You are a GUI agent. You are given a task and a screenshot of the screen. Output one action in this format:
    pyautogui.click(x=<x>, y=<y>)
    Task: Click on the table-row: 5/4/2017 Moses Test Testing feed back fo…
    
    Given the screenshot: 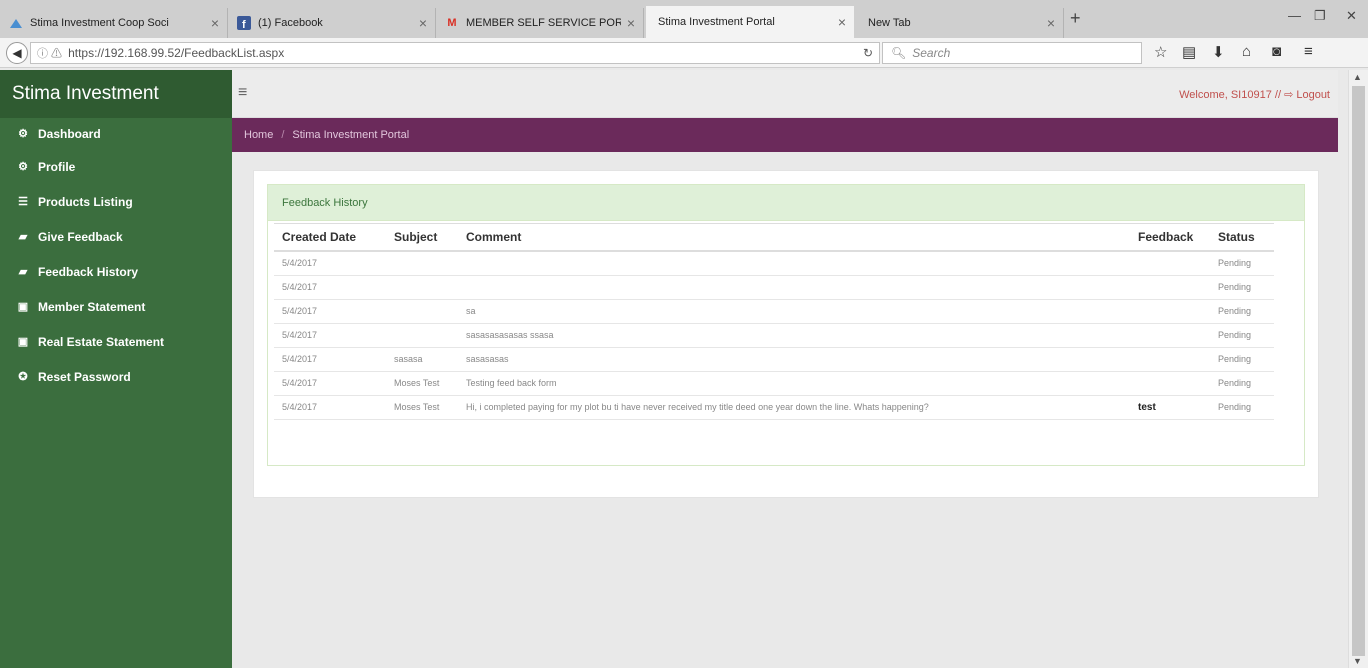 What is the action you would take?
    pyautogui.click(x=774, y=383)
    